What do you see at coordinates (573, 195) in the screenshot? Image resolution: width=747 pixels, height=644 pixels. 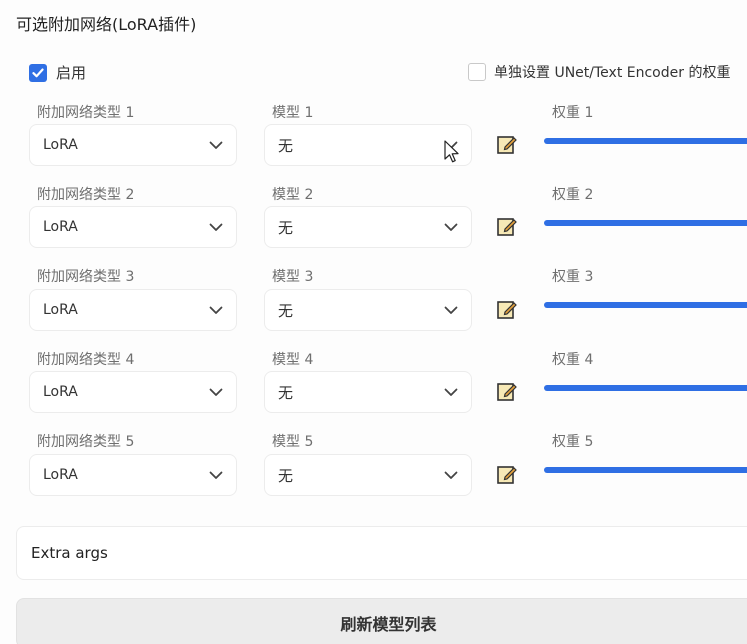 I see `weight-label: 权重 2` at bounding box center [573, 195].